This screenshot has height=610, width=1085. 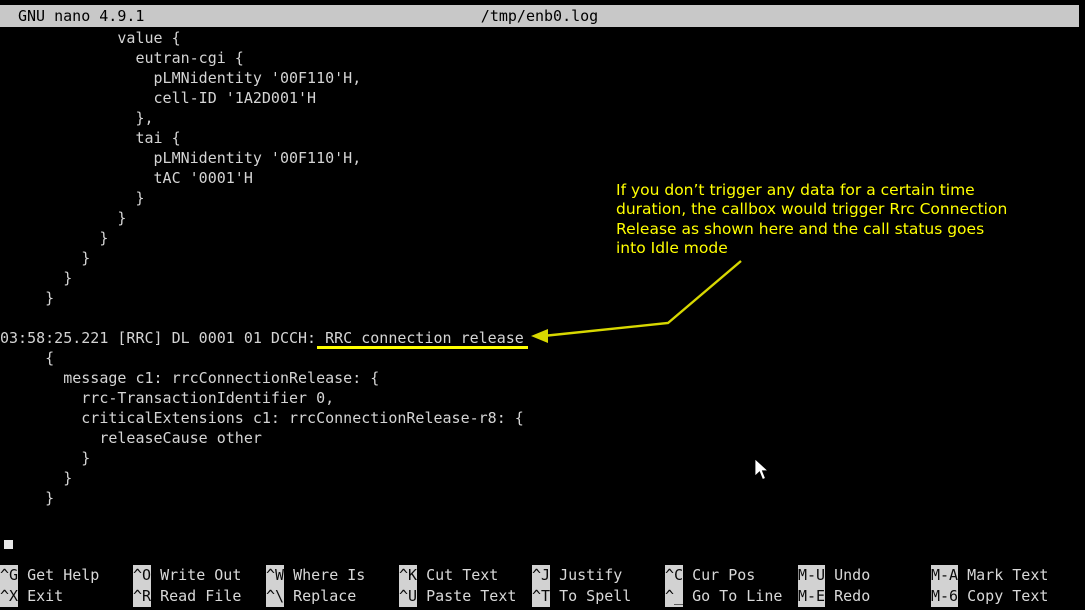 What do you see at coordinates (1003, 596) in the screenshot?
I see `shortcut-label: Copy Text` at bounding box center [1003, 596].